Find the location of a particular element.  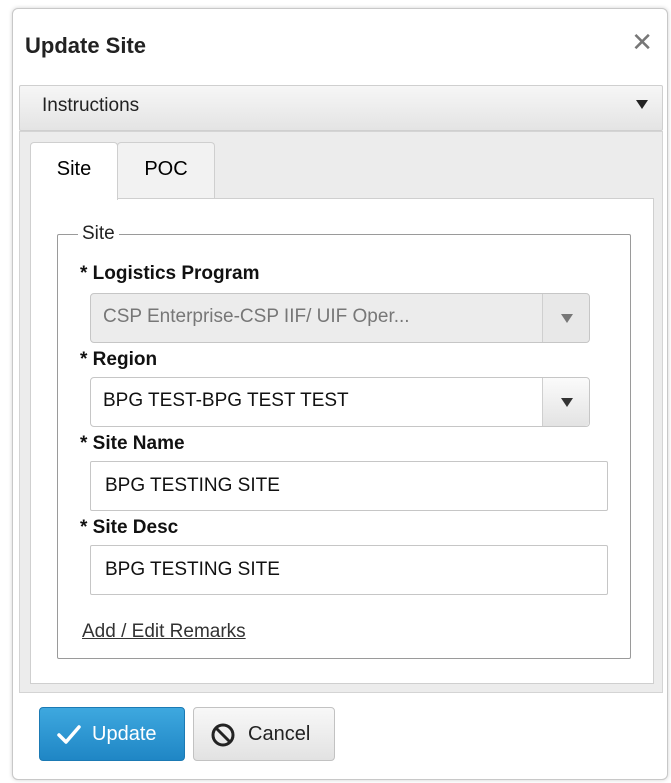

region-dropdown-button is located at coordinates (565, 402).